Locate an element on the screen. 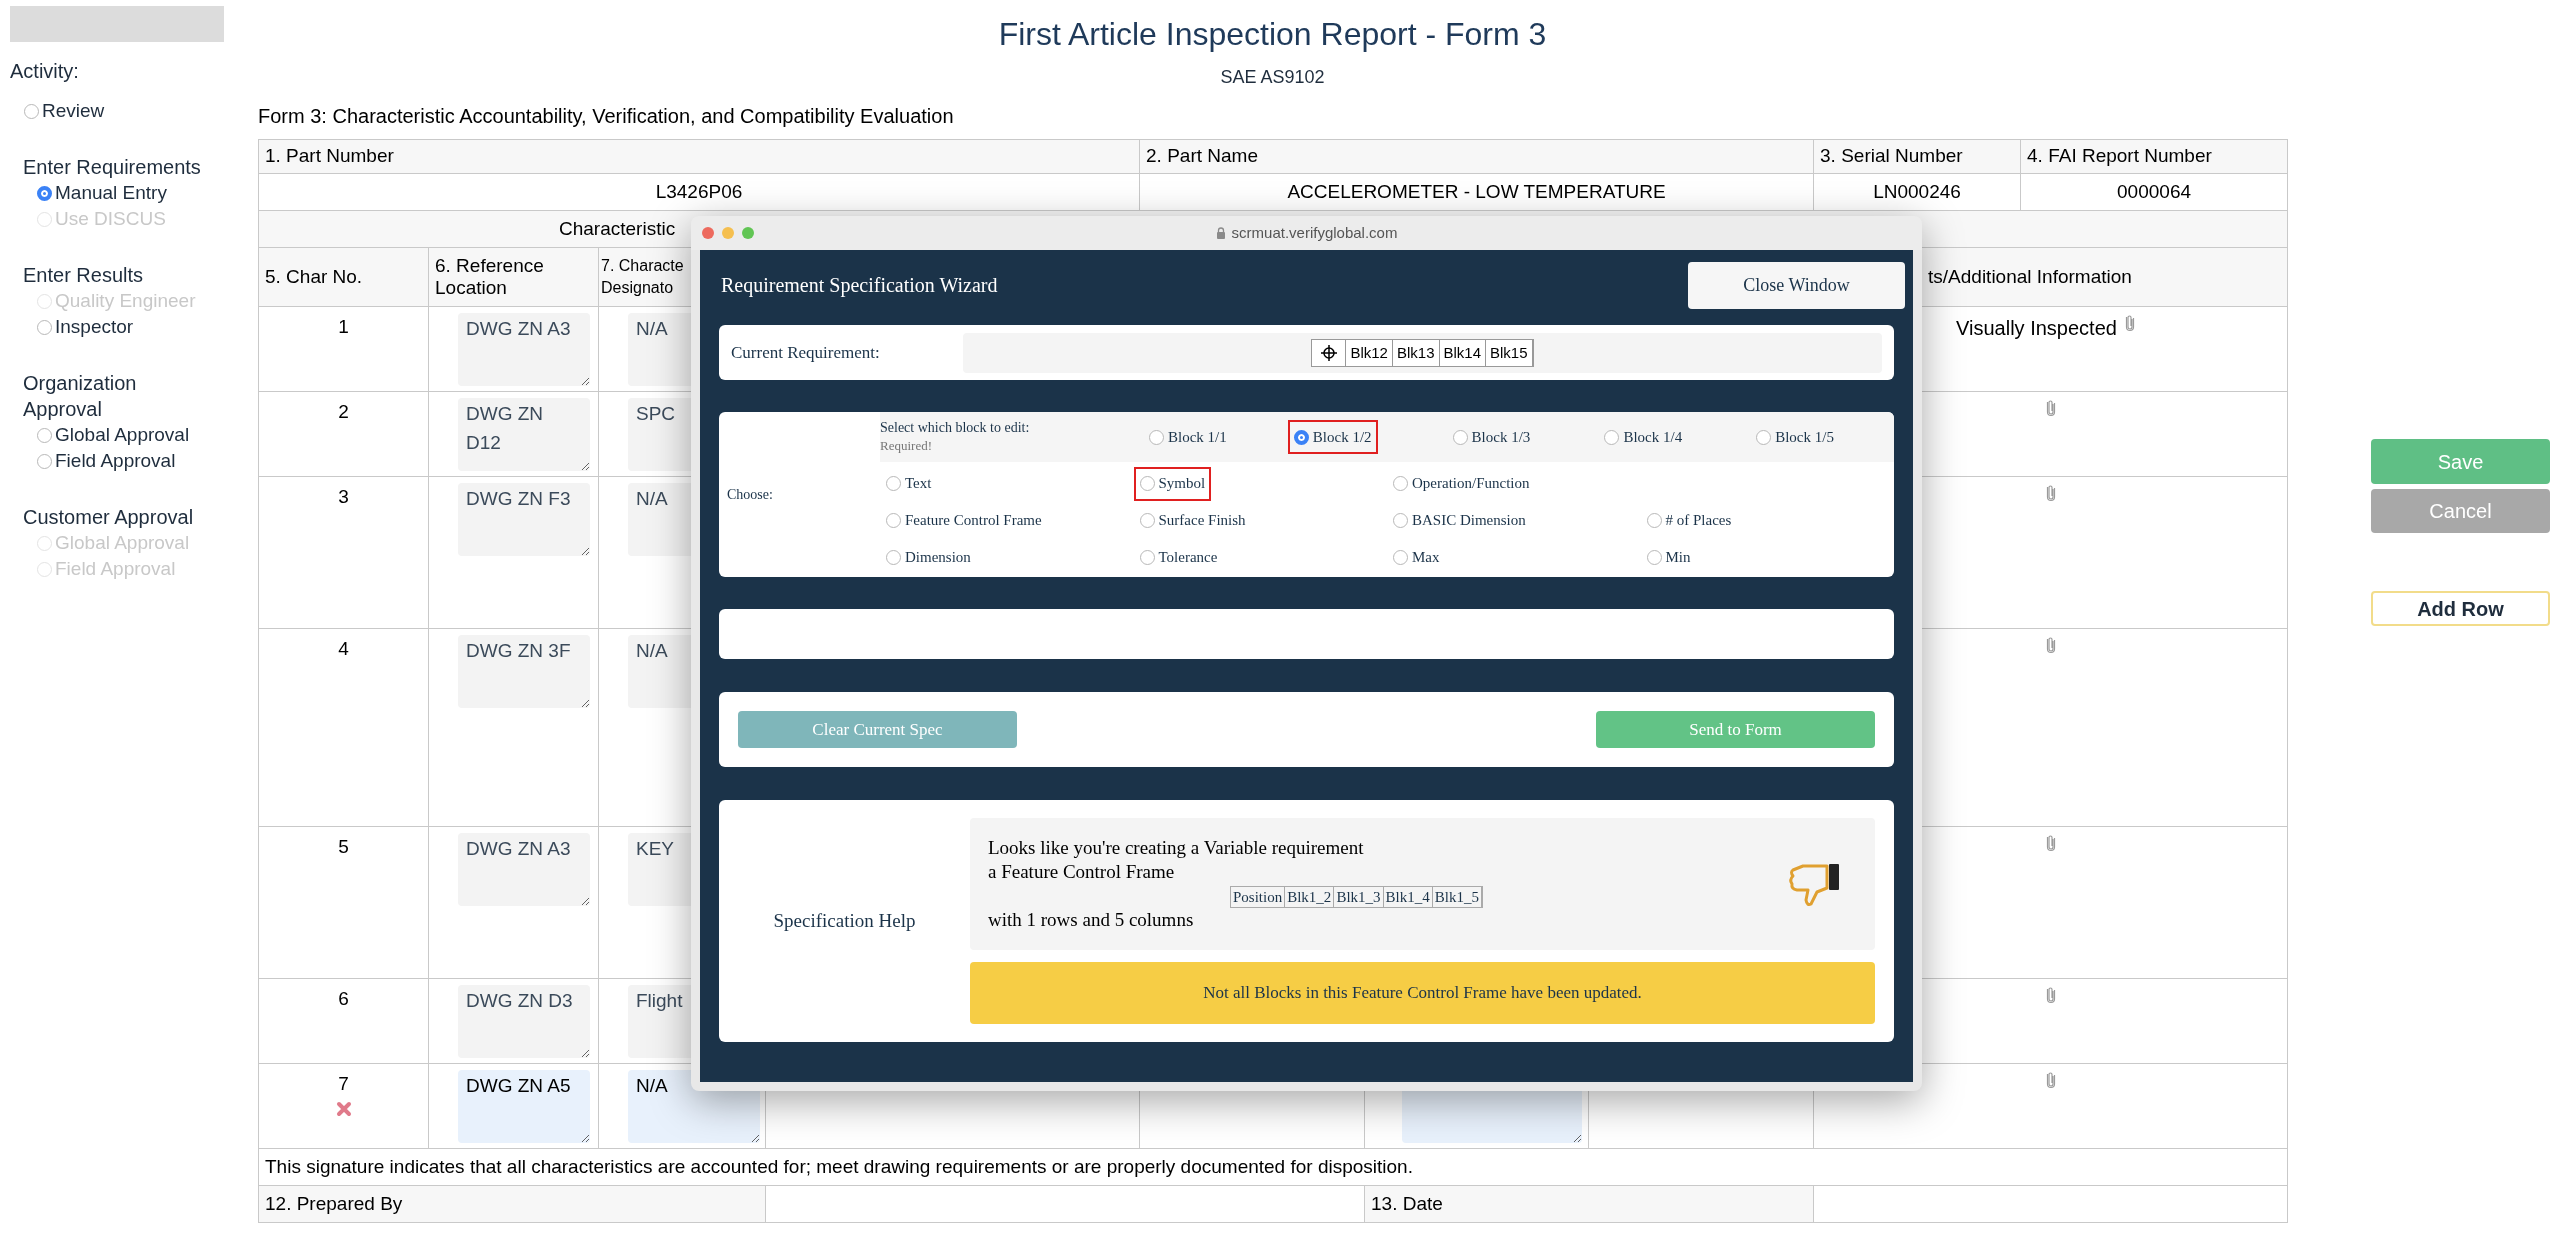 This screenshot has width=2560, height=1246. row-number: 2 is located at coordinates (343, 412).